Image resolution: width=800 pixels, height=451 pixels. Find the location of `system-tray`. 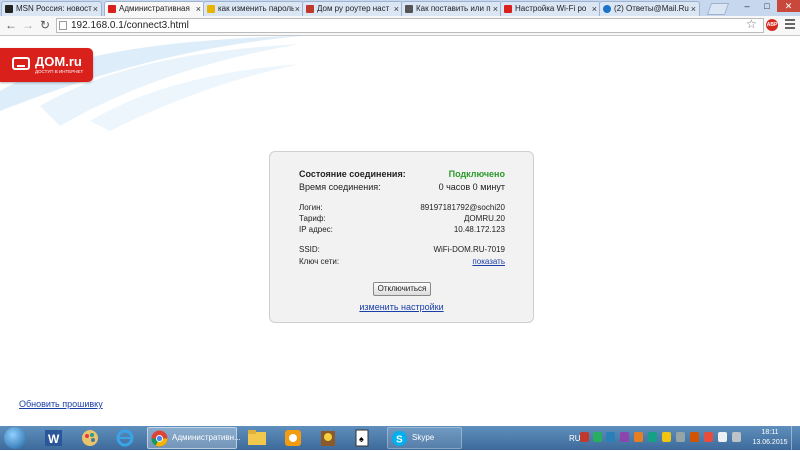

system-tray is located at coordinates (666, 438).